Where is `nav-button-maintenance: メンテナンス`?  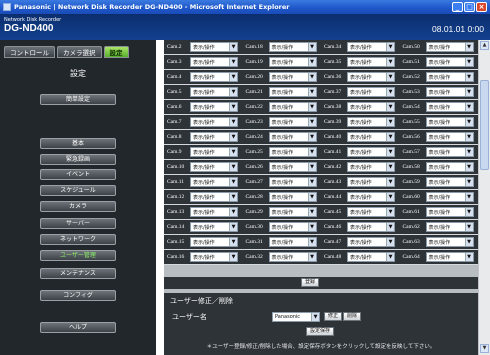 nav-button-maintenance: メンテナンス is located at coordinates (78, 273).